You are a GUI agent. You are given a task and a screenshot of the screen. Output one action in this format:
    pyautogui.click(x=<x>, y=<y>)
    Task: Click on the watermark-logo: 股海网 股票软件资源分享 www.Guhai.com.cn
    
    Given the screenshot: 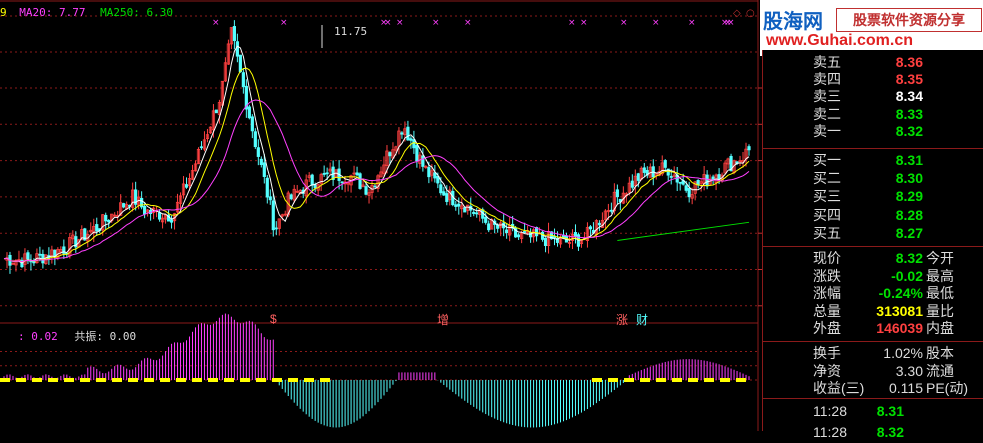 What is the action you would take?
    pyautogui.click(x=871, y=28)
    